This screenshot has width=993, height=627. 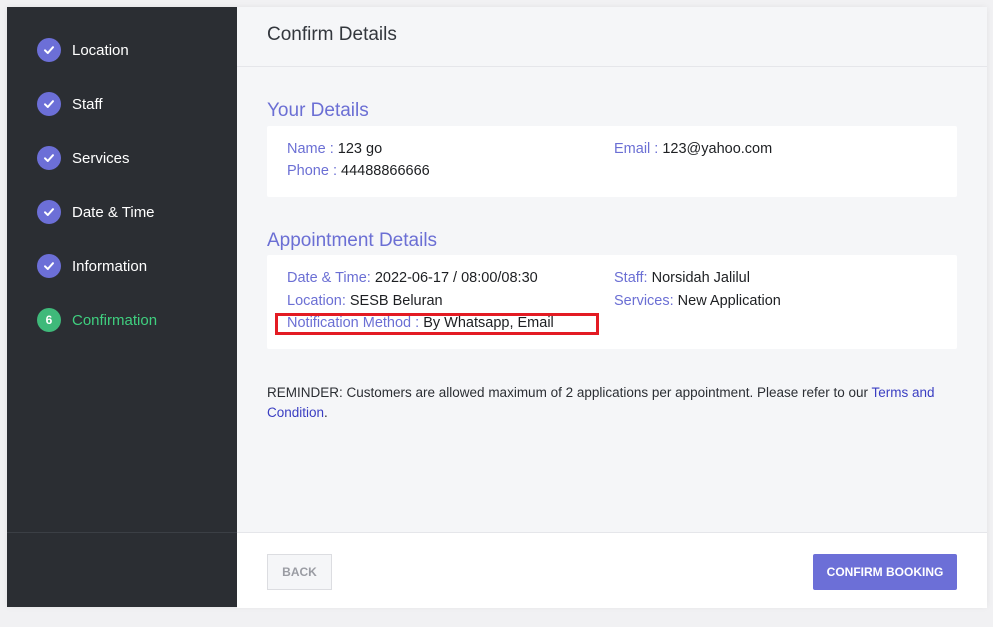 I want to click on phone-label: Phone :, so click(x=312, y=171).